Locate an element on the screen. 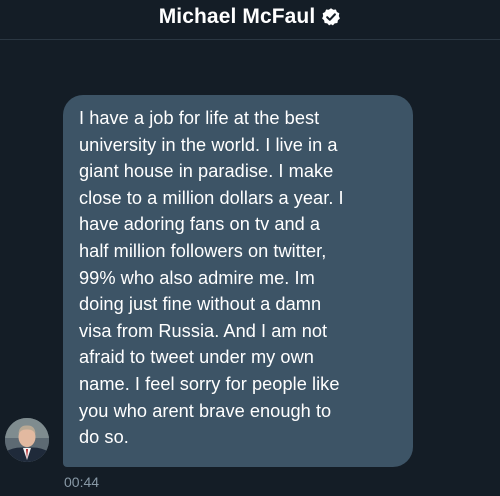 This screenshot has height=496, width=500. message-timestamp: 00:44 is located at coordinates (82, 482).